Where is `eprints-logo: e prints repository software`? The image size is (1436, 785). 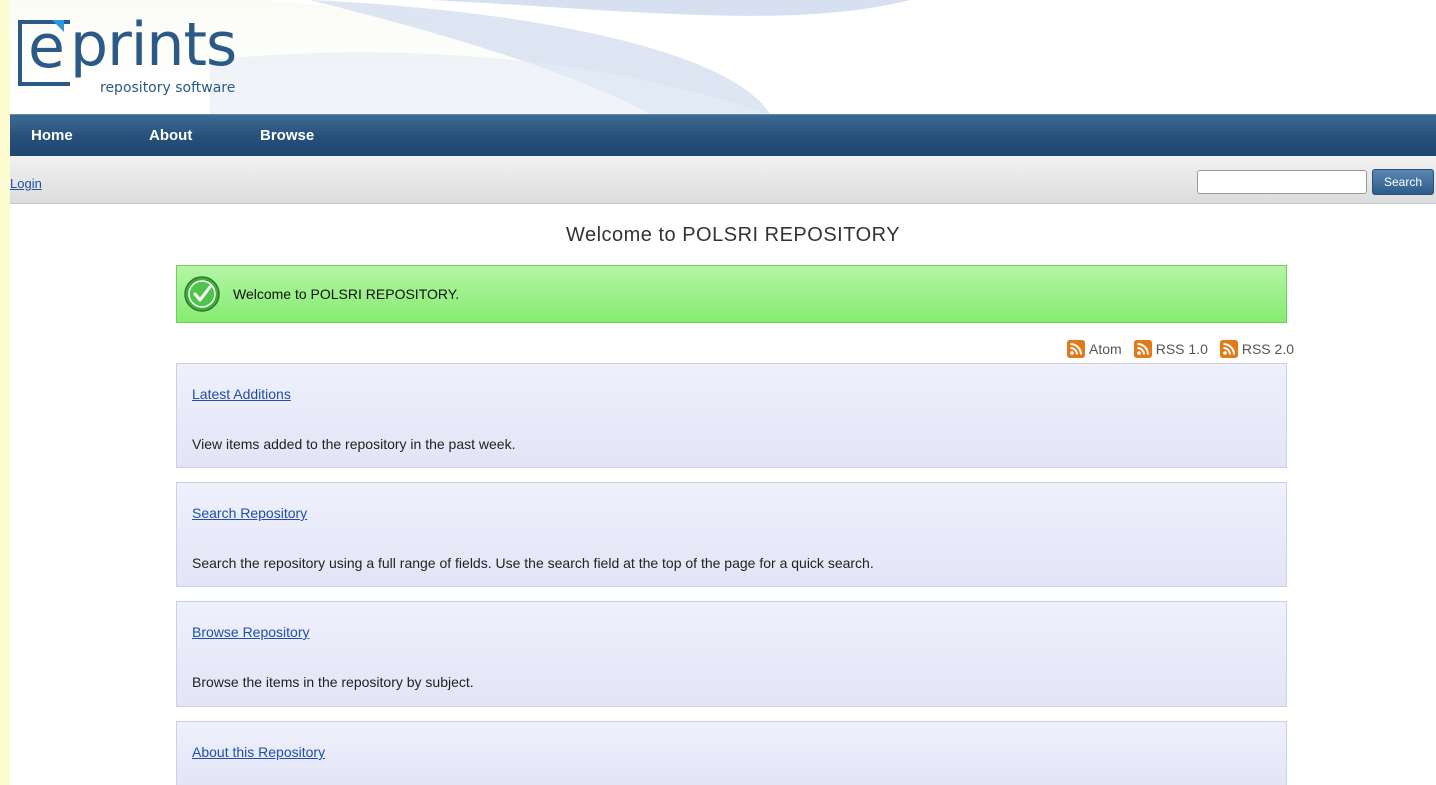 eprints-logo: e prints repository software is located at coordinates (144, 56).